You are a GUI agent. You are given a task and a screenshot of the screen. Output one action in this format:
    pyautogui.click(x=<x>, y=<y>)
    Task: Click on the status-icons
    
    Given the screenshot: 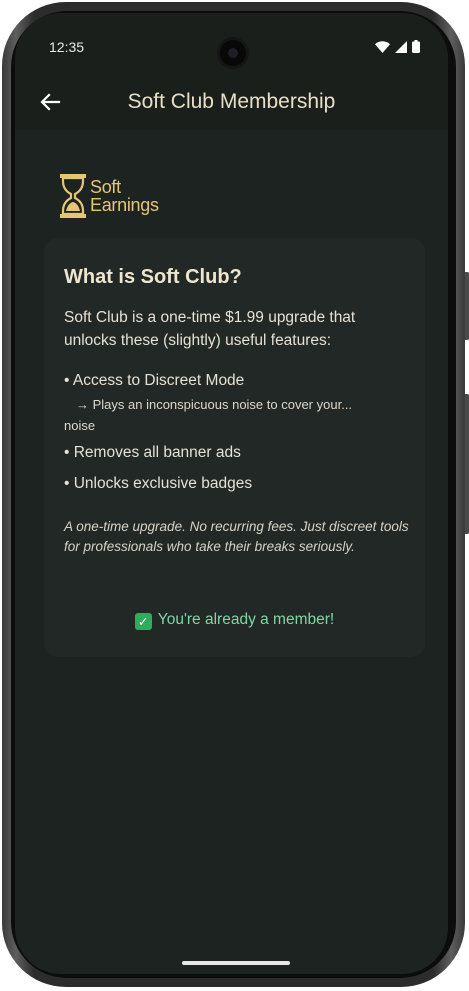 What is the action you would take?
    pyautogui.click(x=397, y=46)
    